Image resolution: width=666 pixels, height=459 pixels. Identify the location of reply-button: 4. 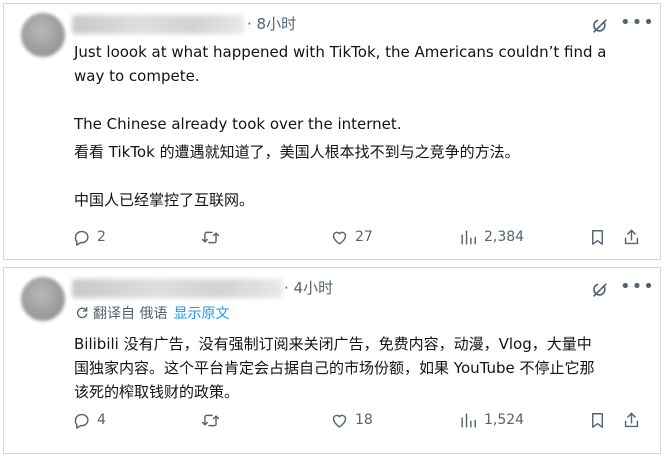
(89, 420).